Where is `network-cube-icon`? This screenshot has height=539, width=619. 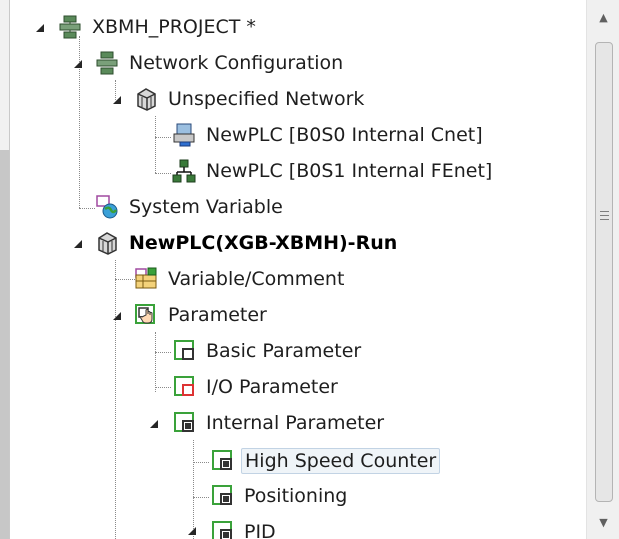
network-cube-icon is located at coordinates (146, 99).